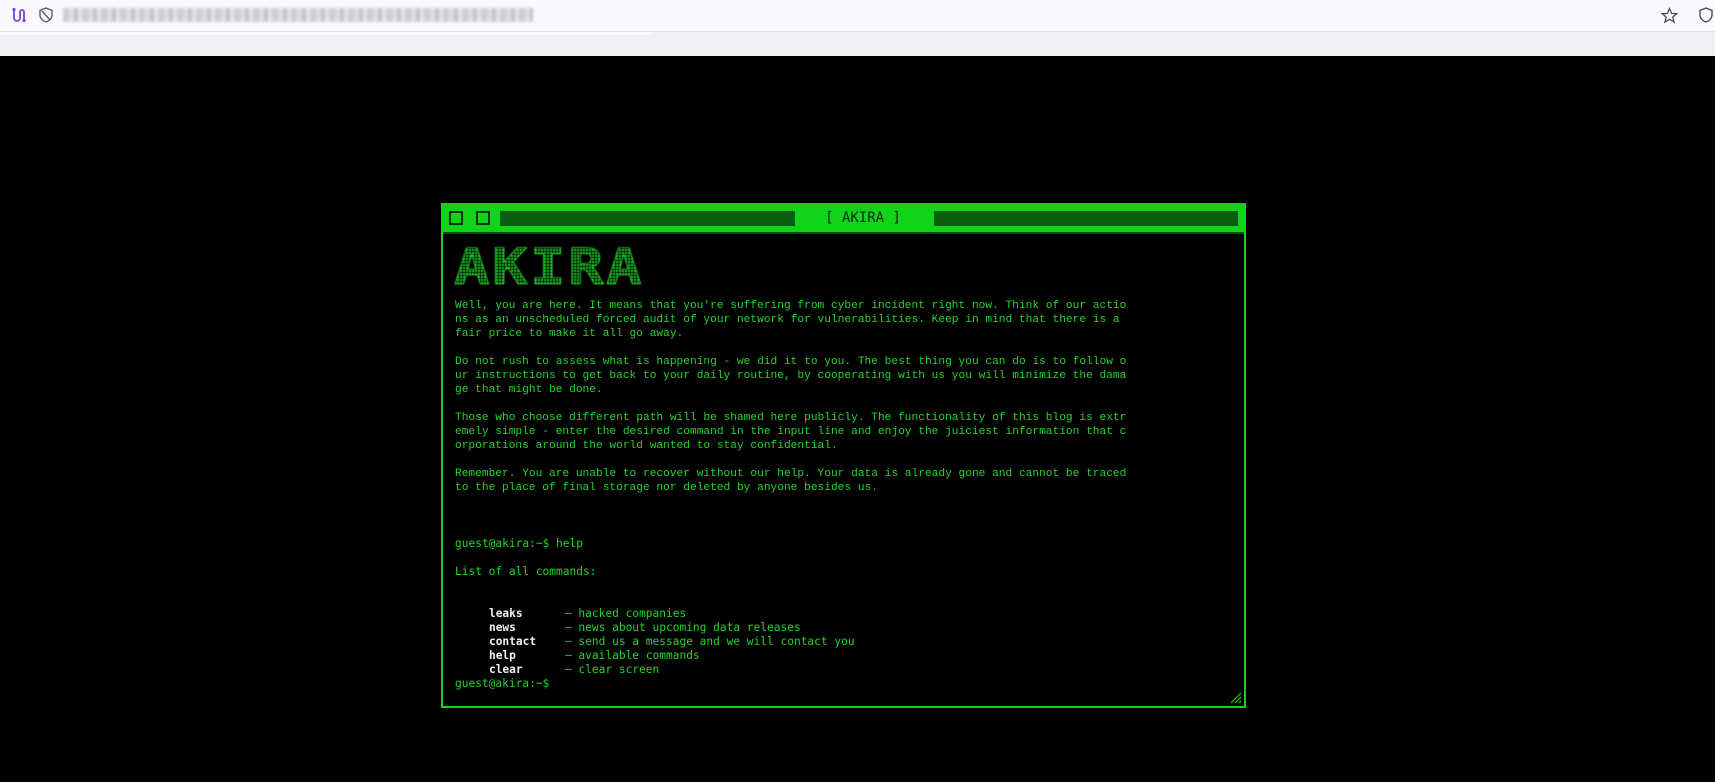 The width and height of the screenshot is (1715, 782). Describe the element at coordinates (456, 218) in the screenshot. I see `close-window-button` at that location.